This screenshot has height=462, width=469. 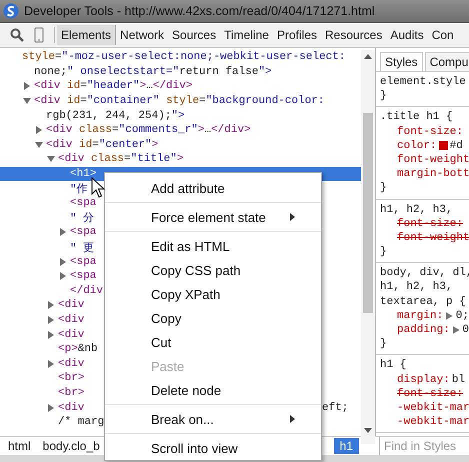 I want to click on menu-item: Edit as HTML, so click(x=213, y=246).